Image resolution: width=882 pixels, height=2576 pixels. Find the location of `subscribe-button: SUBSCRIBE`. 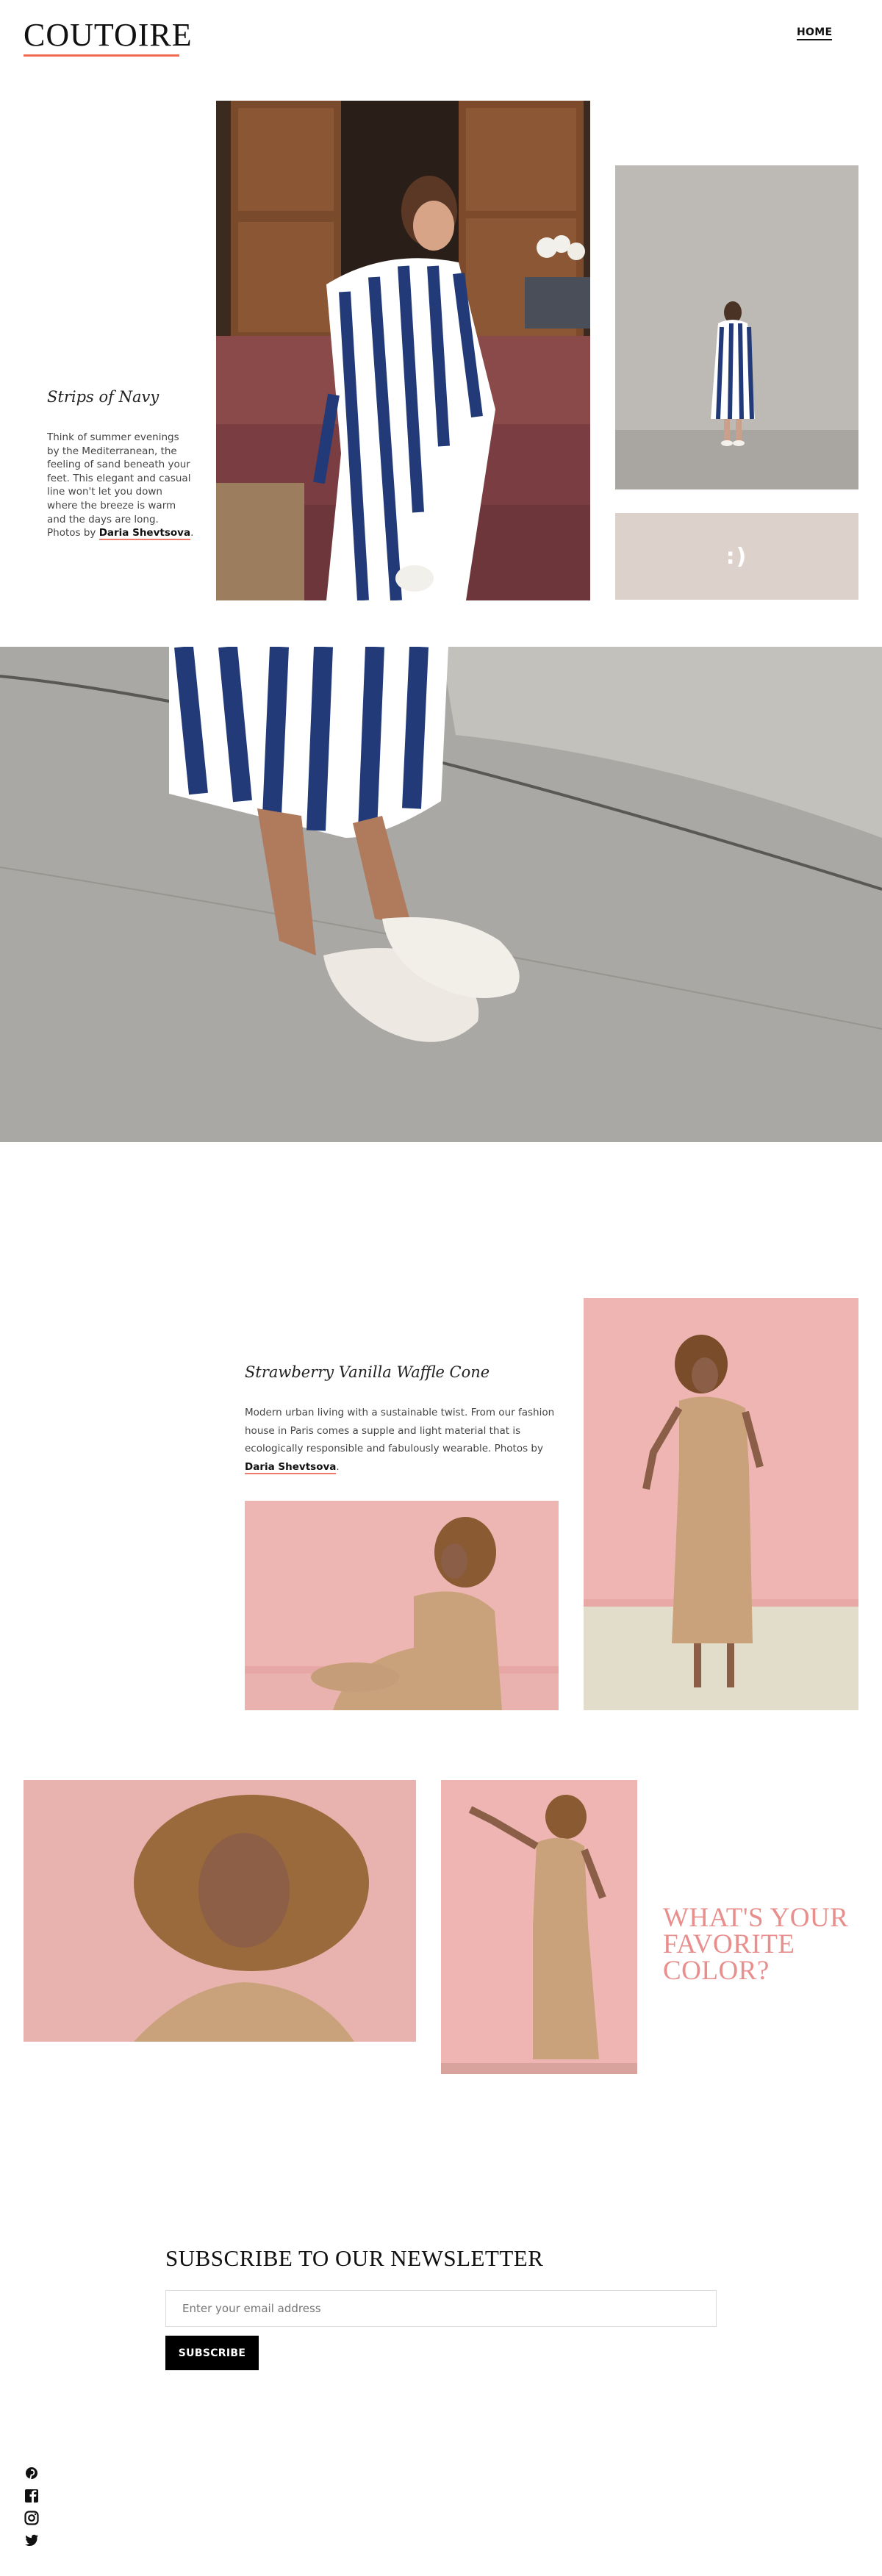

subscribe-button: SUBSCRIBE is located at coordinates (212, 2353).